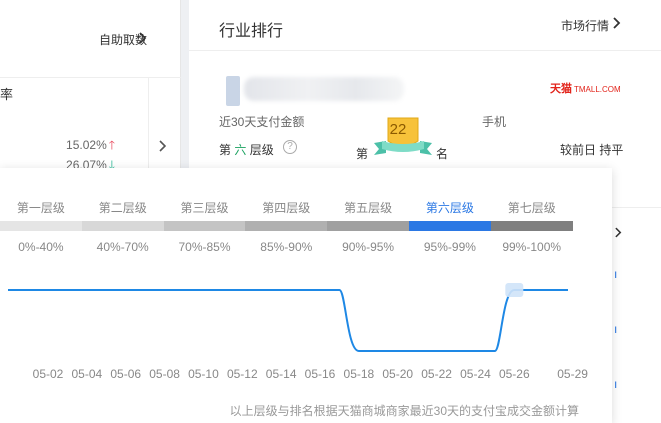 Image resolution: width=661 pixels, height=423 pixels. What do you see at coordinates (41, 217) in the screenshot?
I see `tier-item: 第一层级` at bounding box center [41, 217].